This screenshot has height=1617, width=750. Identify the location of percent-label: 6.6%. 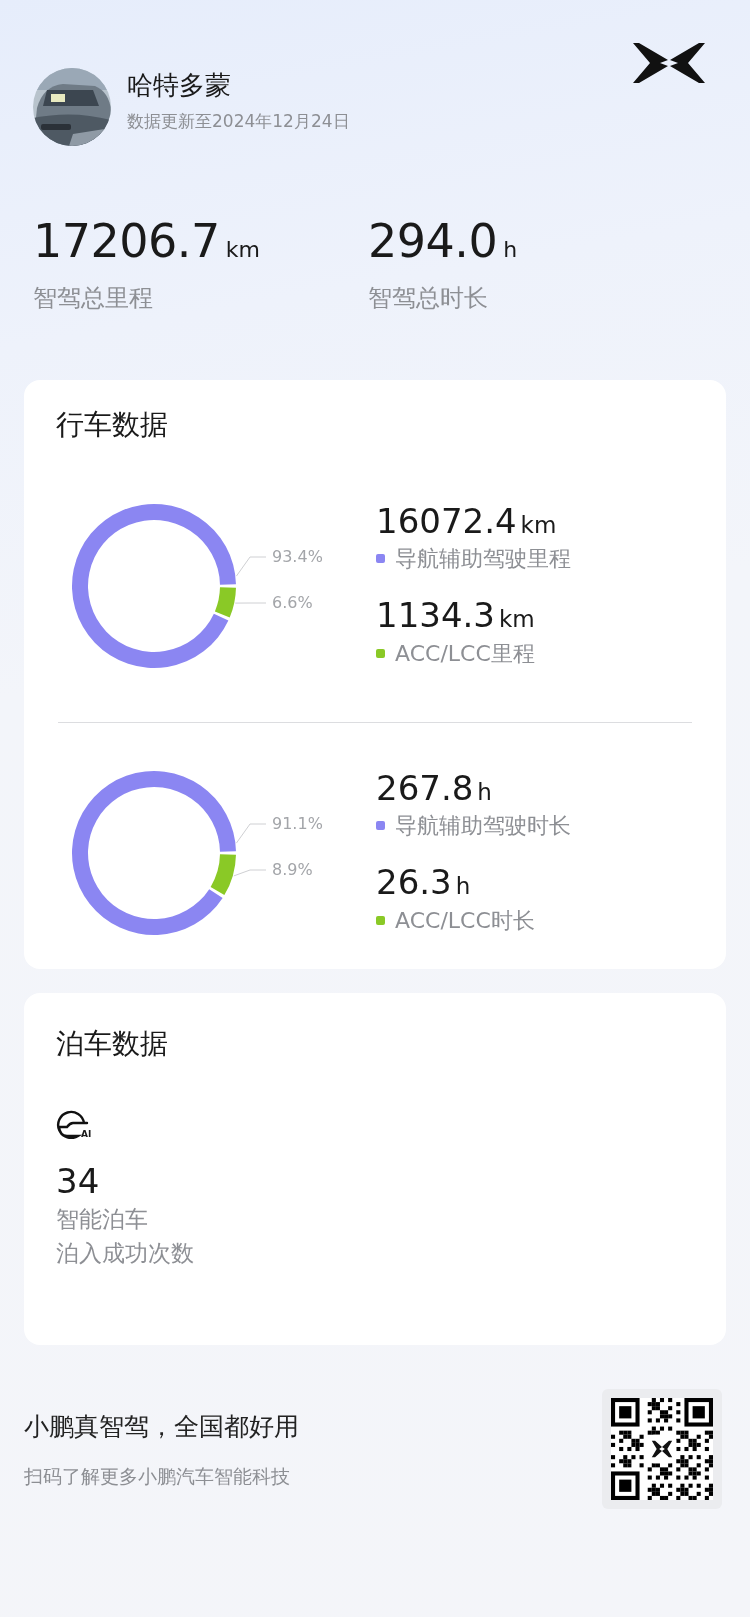
(292, 602).